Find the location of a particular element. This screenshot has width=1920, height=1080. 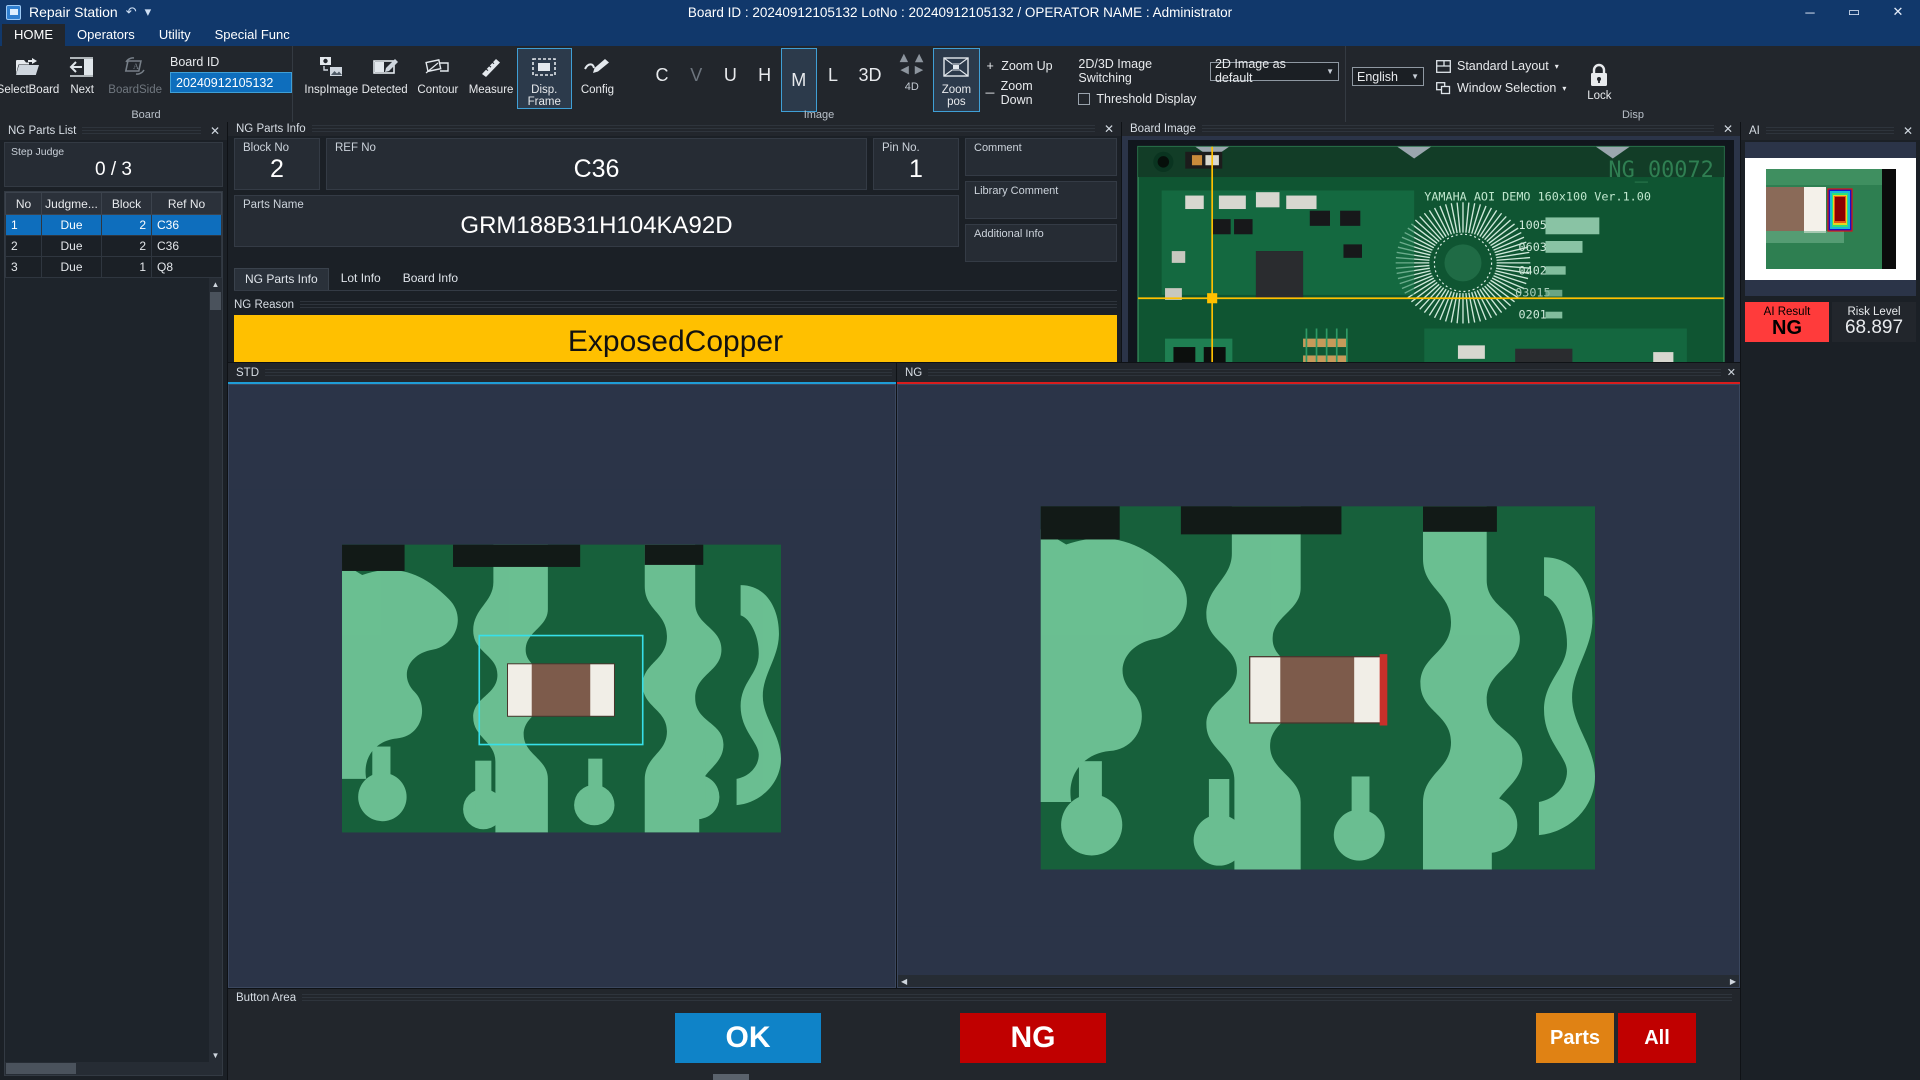

ai-heatmap-image is located at coordinates (1830, 219).